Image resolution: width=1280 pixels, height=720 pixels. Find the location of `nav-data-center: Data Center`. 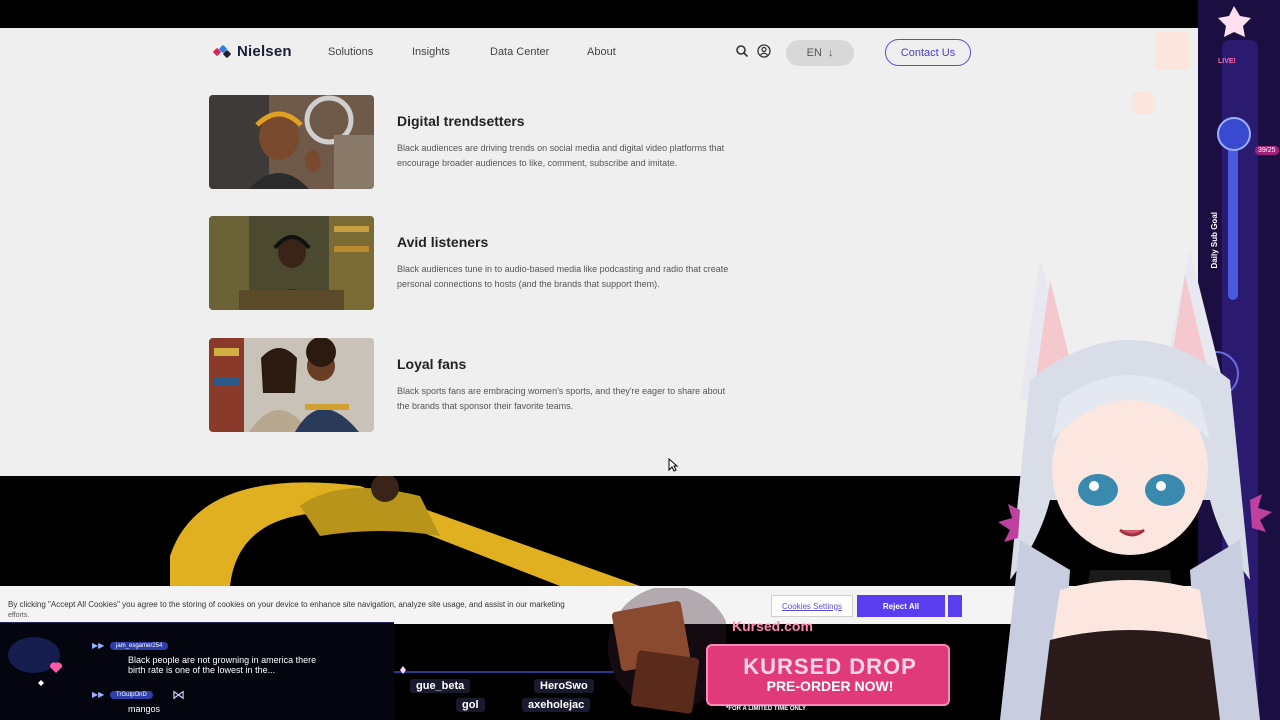

nav-data-center: Data Center is located at coordinates (519, 52).